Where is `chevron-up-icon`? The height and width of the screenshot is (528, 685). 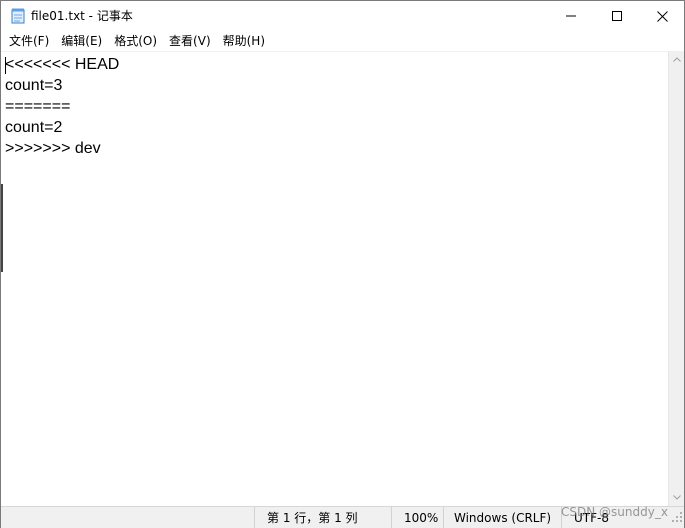
chevron-up-icon is located at coordinates (677, 59).